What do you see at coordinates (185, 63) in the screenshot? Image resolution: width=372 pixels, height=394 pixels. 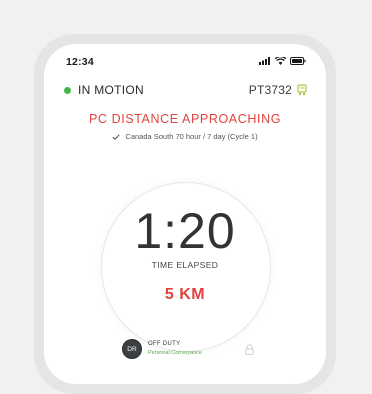 I see `status-bar: 12:34` at bounding box center [185, 63].